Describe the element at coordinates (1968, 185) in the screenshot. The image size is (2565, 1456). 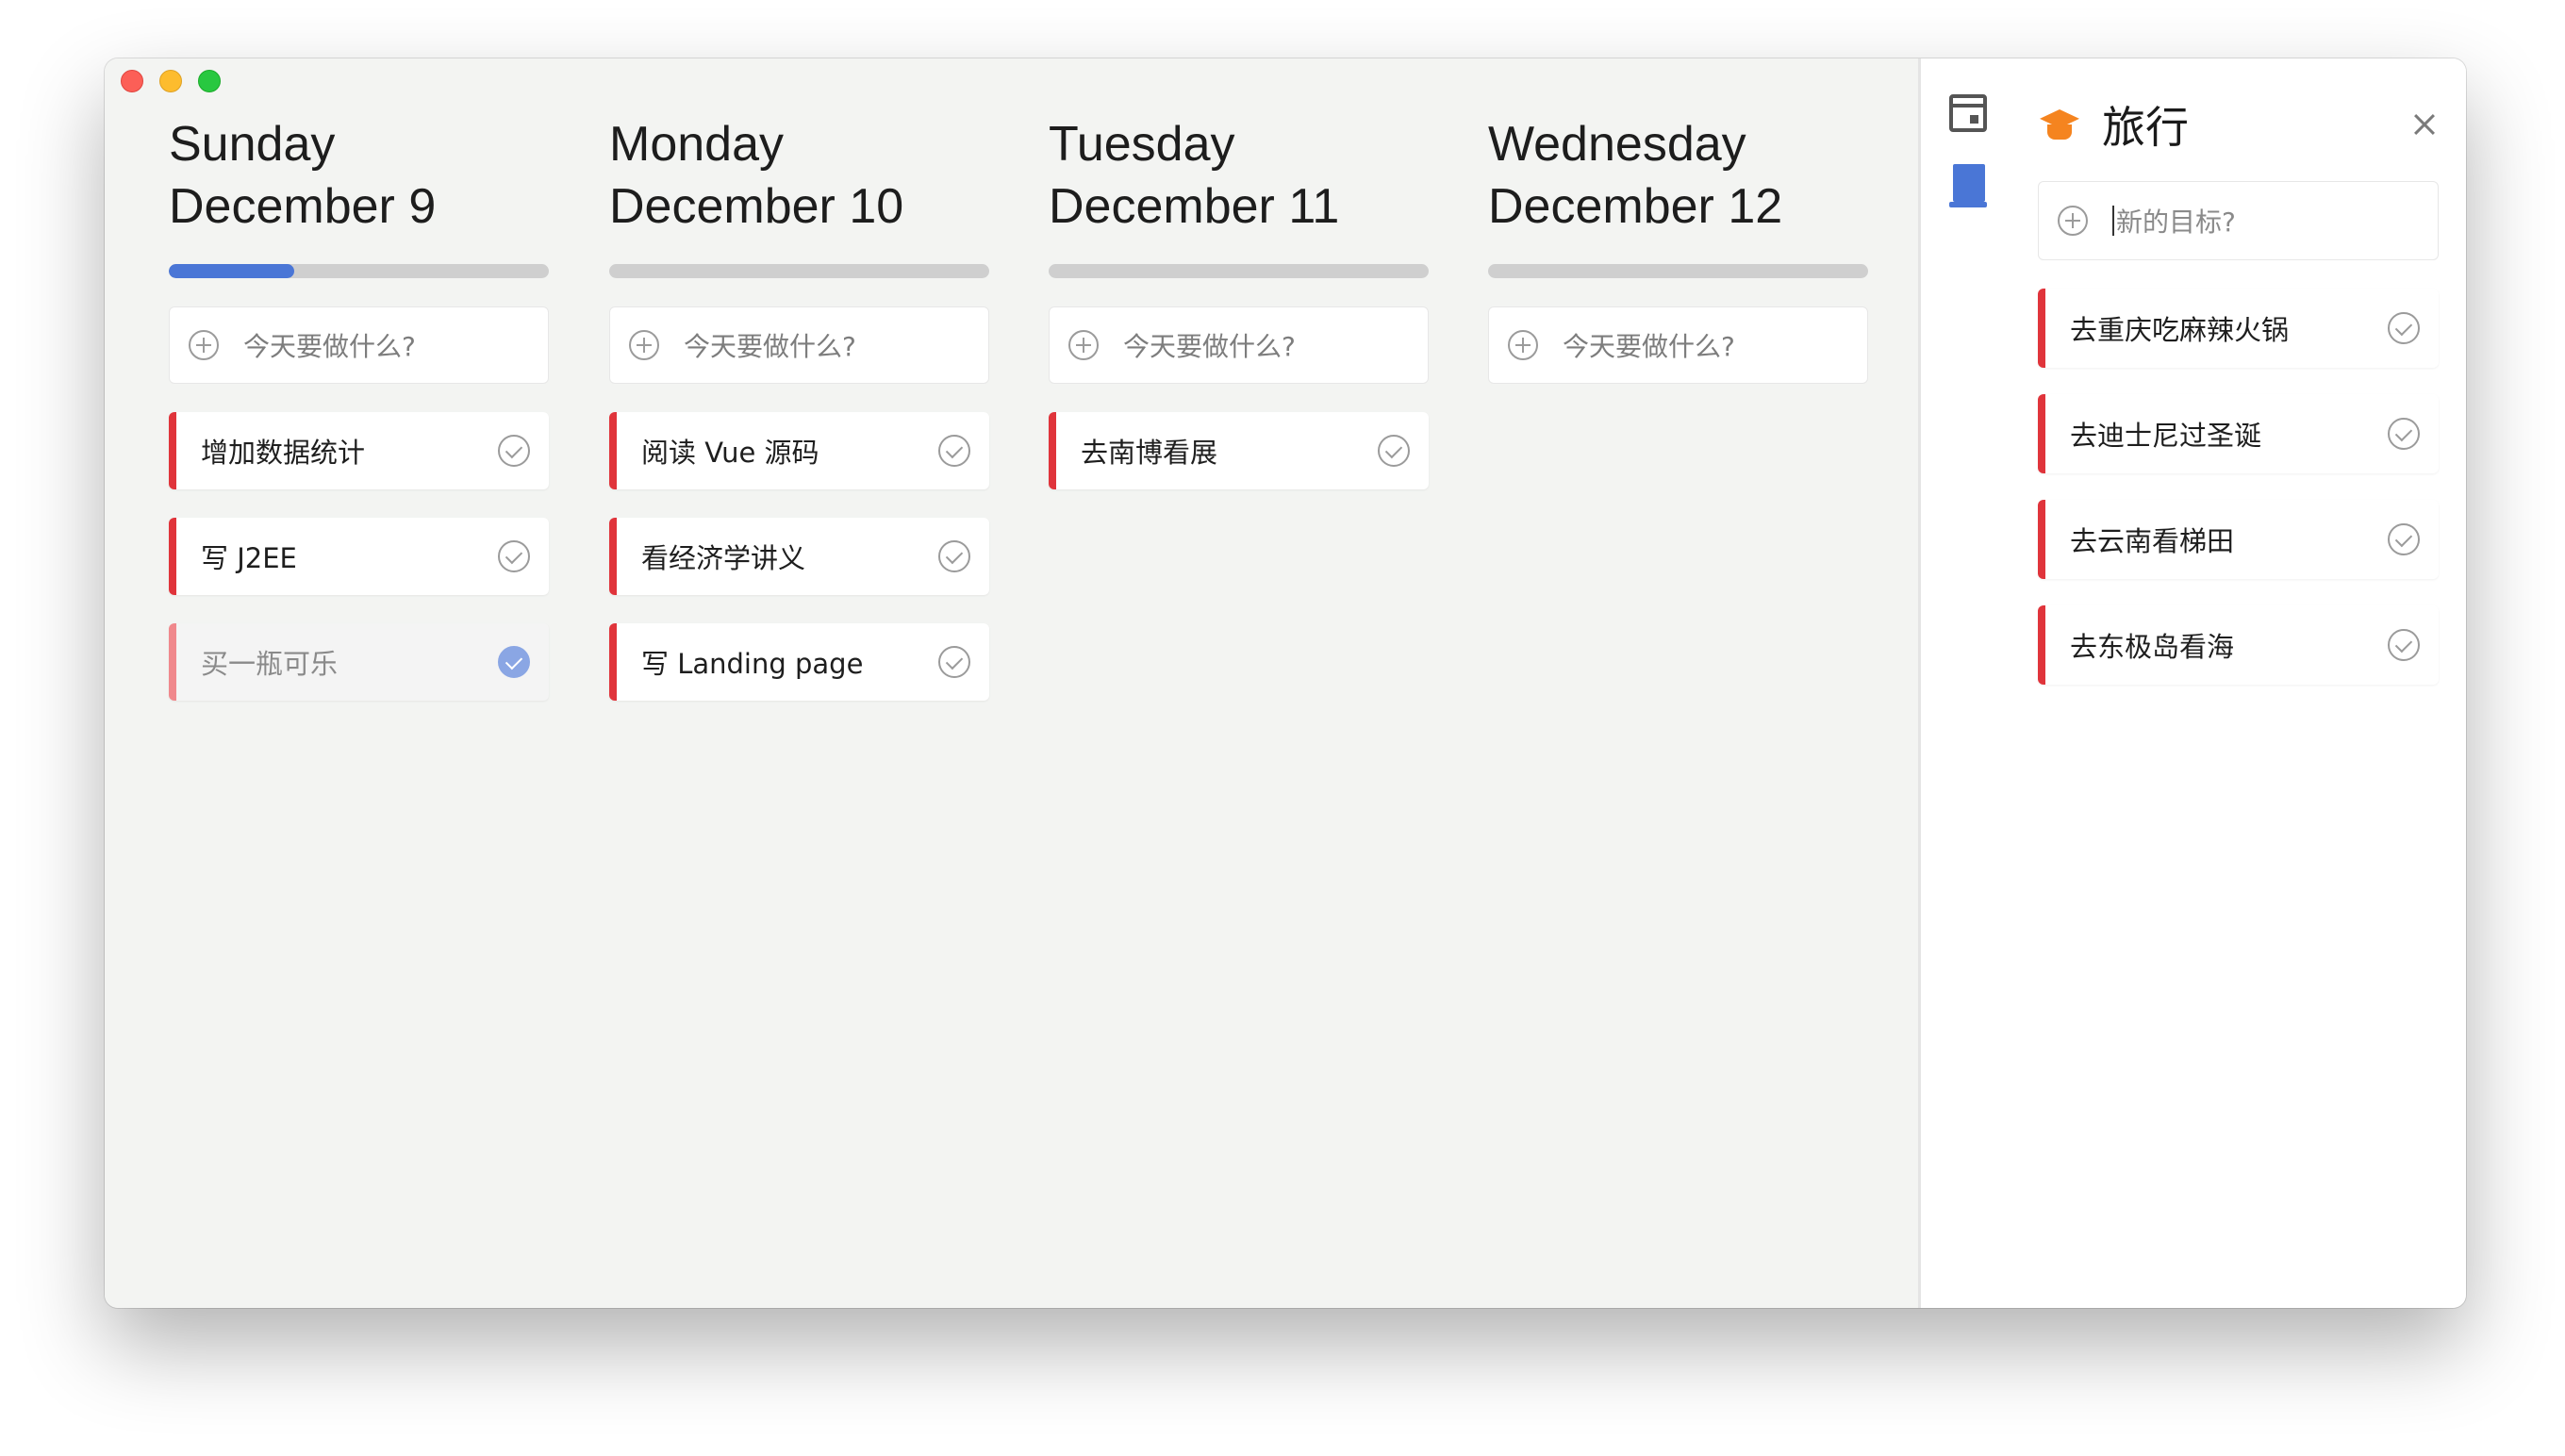
I see `book-icon` at that location.